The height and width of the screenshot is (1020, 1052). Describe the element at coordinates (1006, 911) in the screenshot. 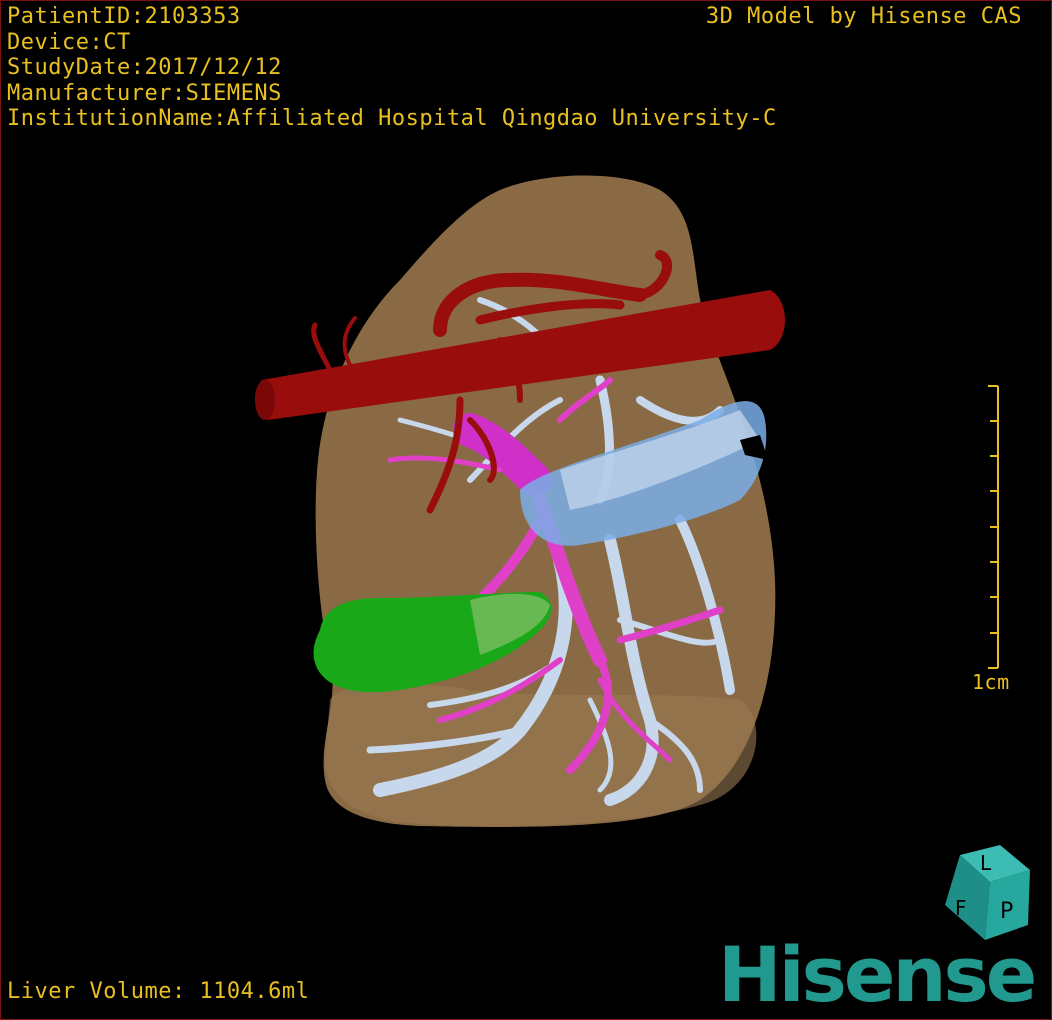

I see `cube-label-right: P` at that location.